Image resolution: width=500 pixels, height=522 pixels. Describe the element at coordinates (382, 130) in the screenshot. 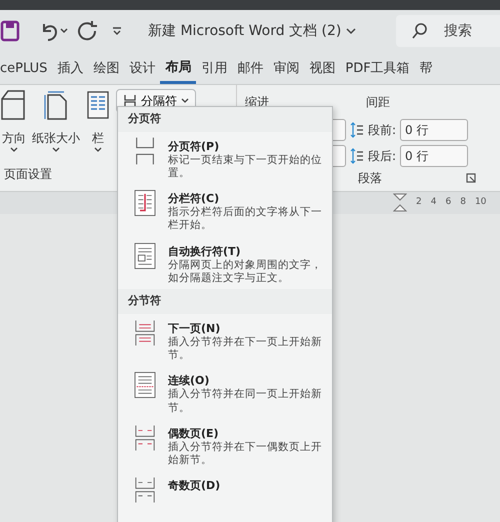

I see `spacing-before-label: 段前:` at that location.